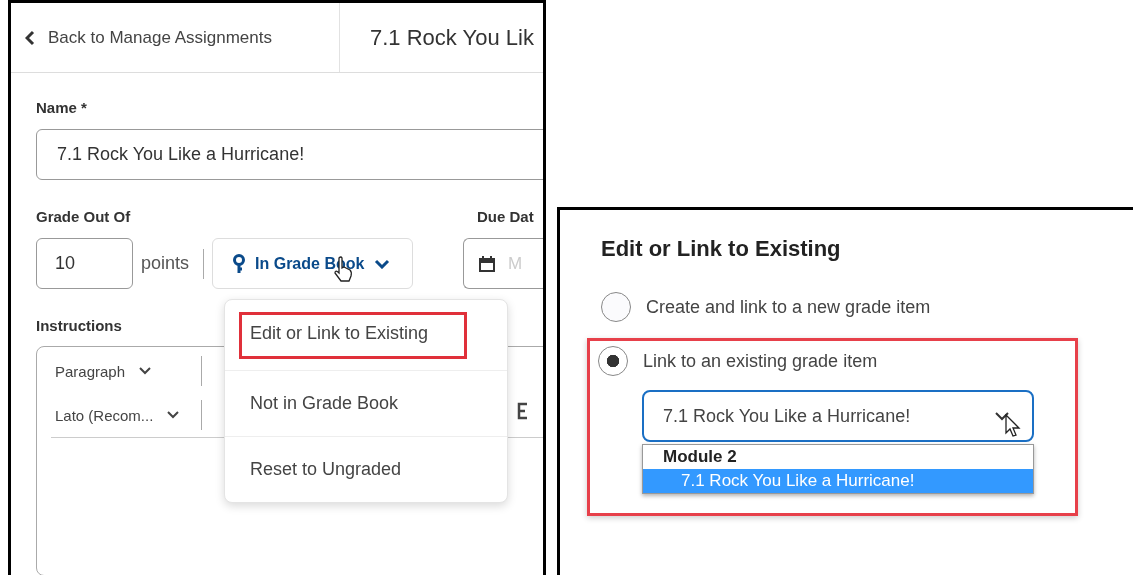  Describe the element at coordinates (788, 307) in the screenshot. I see `option-label: Create and link to a new grade item` at that location.